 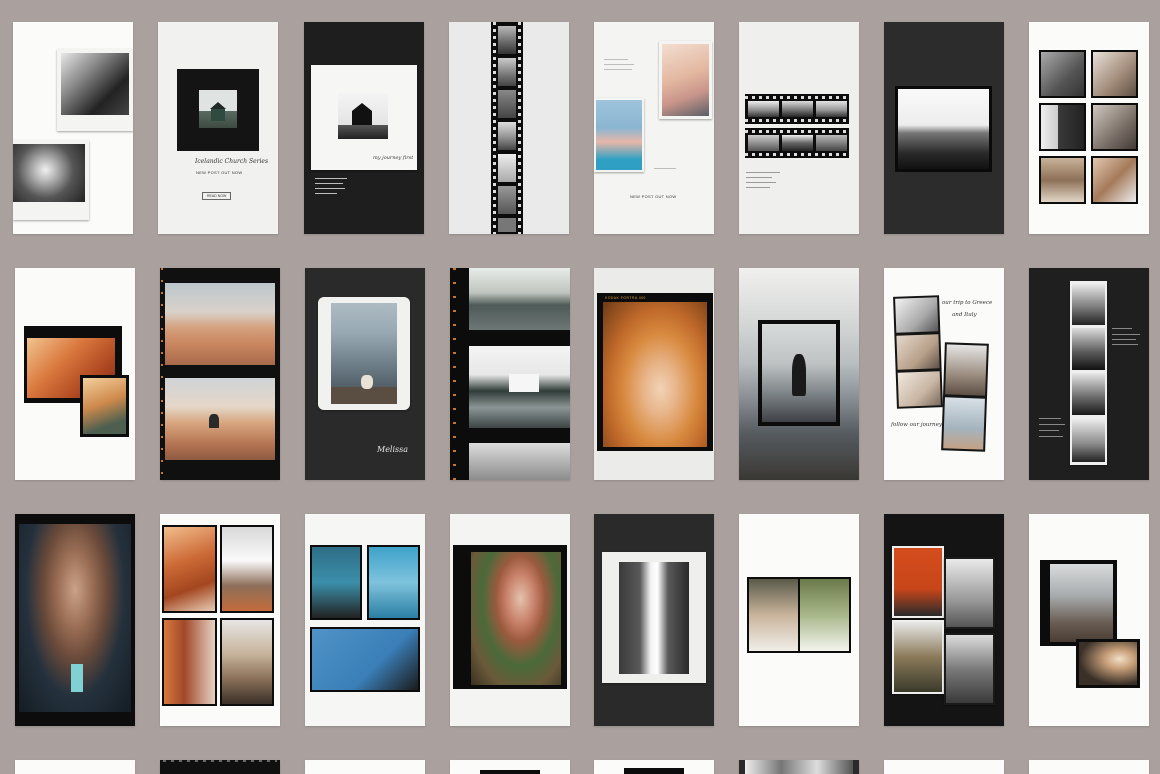 What do you see at coordinates (220, 620) in the screenshot?
I see `story-template-r3c2` at bounding box center [220, 620].